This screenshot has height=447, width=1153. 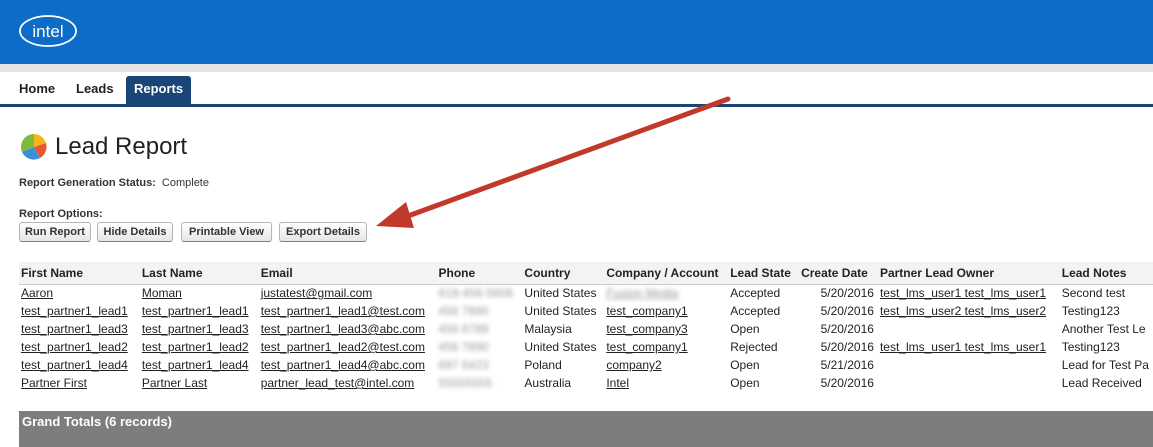 I want to click on cell-phone: 818-456-5606, so click(x=476, y=293).